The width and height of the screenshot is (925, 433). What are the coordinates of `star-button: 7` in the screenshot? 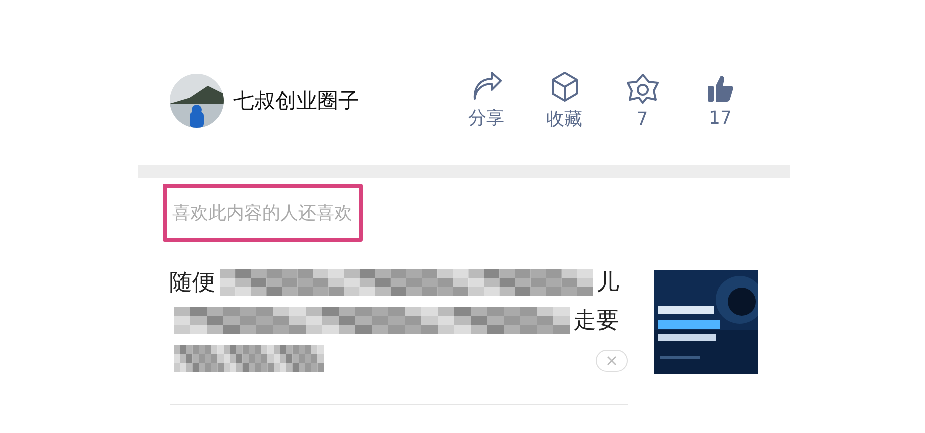 It's located at (643, 101).